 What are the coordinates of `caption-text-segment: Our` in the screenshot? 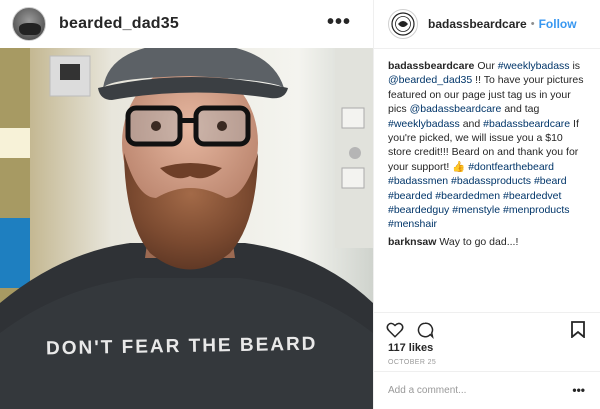 It's located at (487, 66).